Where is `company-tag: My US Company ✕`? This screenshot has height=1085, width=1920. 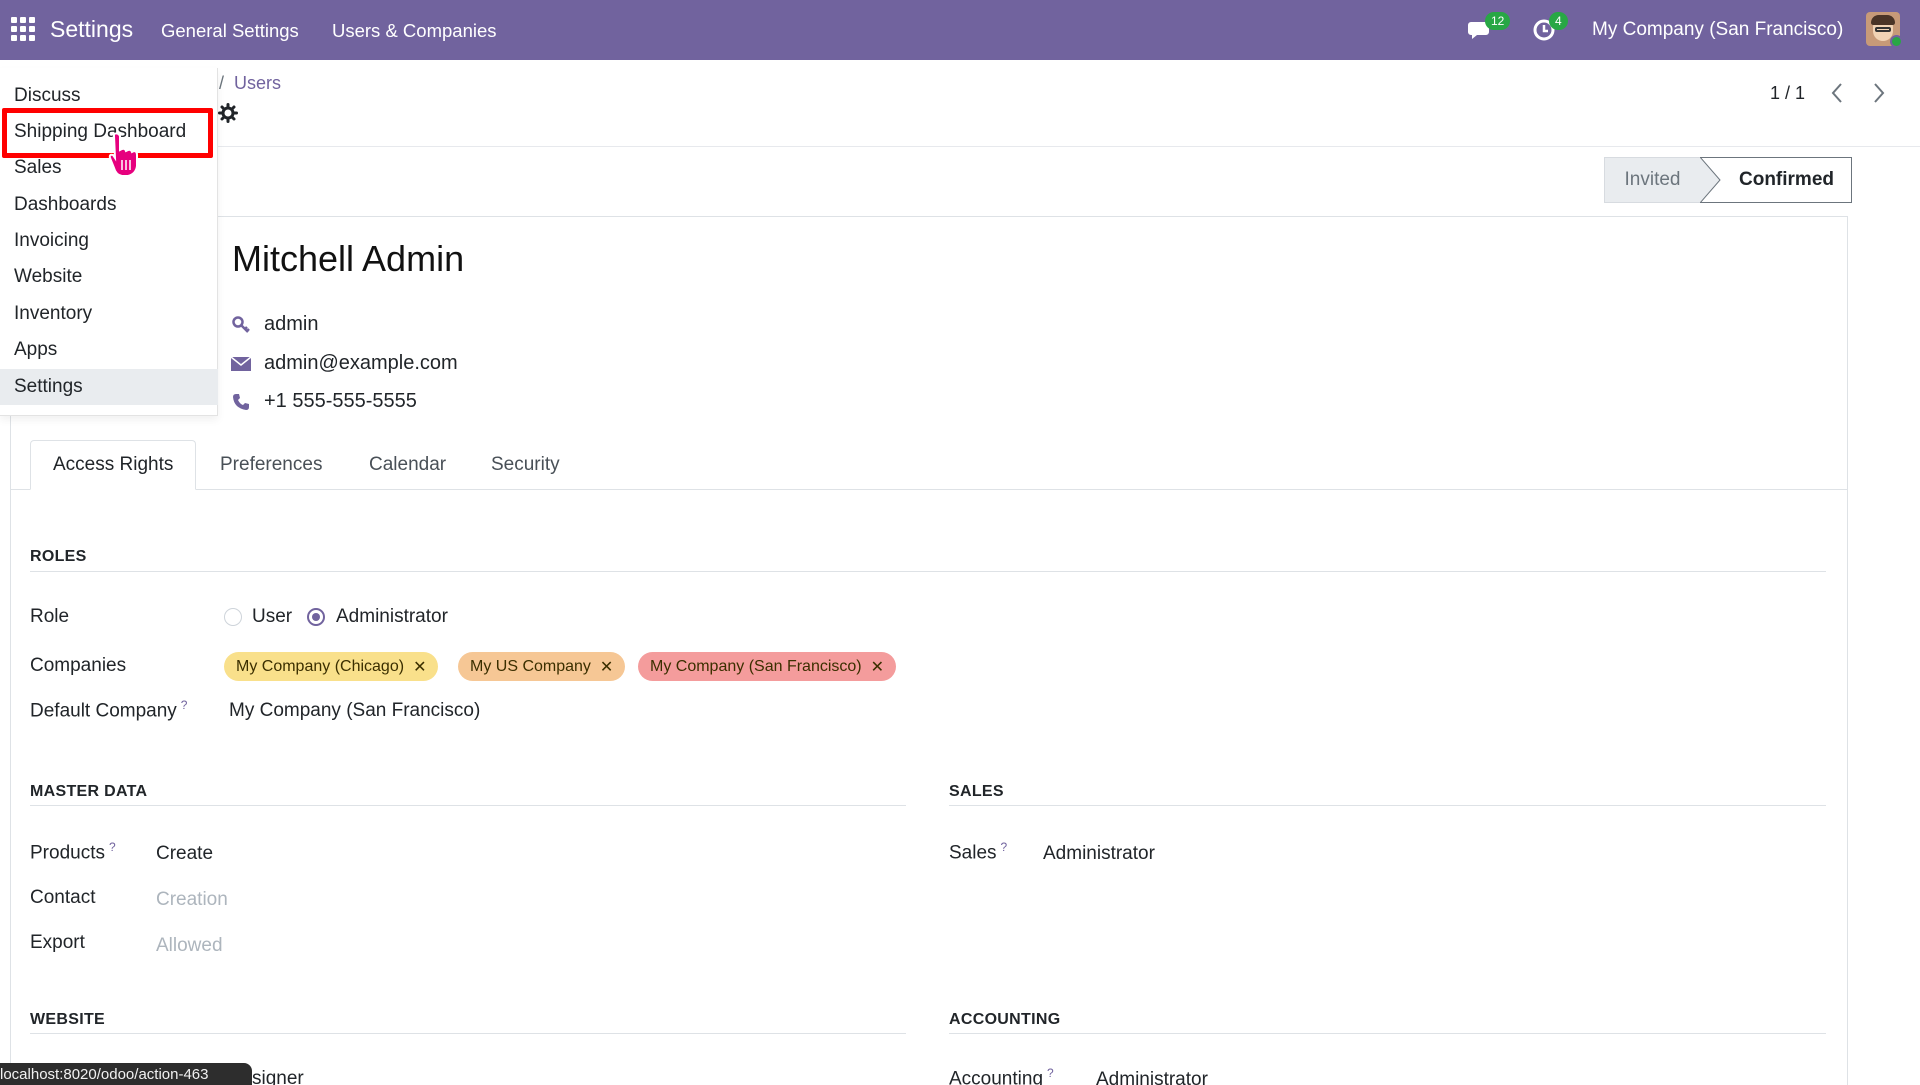
company-tag: My US Company ✕ is located at coordinates (542, 666).